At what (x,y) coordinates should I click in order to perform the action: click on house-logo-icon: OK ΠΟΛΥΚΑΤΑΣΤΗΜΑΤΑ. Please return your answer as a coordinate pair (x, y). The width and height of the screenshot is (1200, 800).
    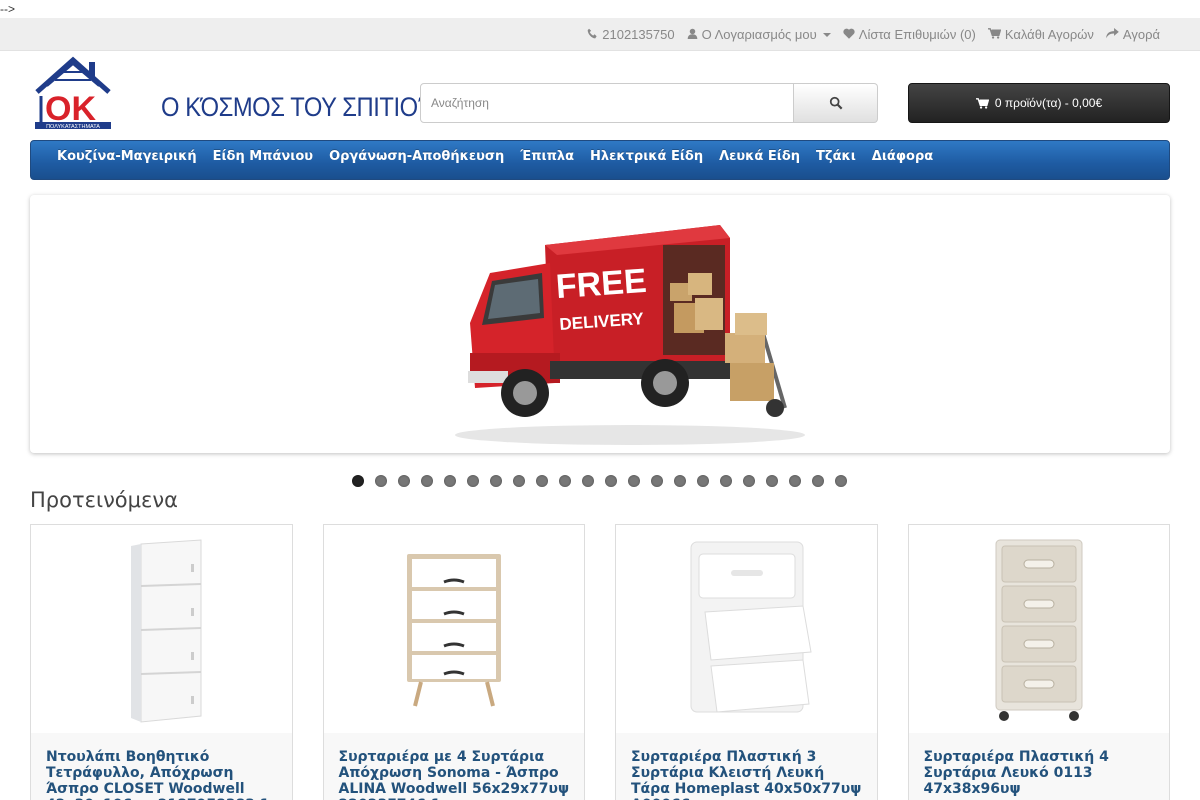
    Looking at the image, I should click on (73, 93).